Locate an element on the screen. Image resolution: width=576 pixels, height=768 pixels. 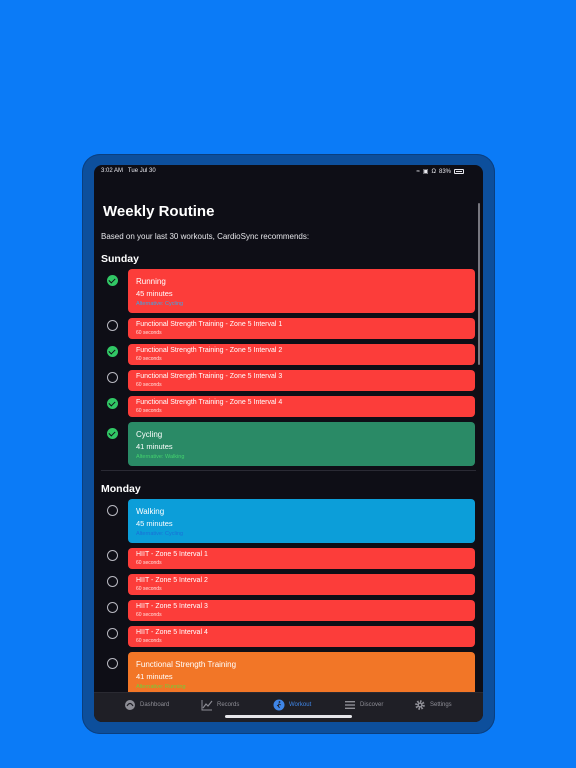
workout-card-running: Running 45 minutes Alternative: Cycling is located at coordinates (301, 291).